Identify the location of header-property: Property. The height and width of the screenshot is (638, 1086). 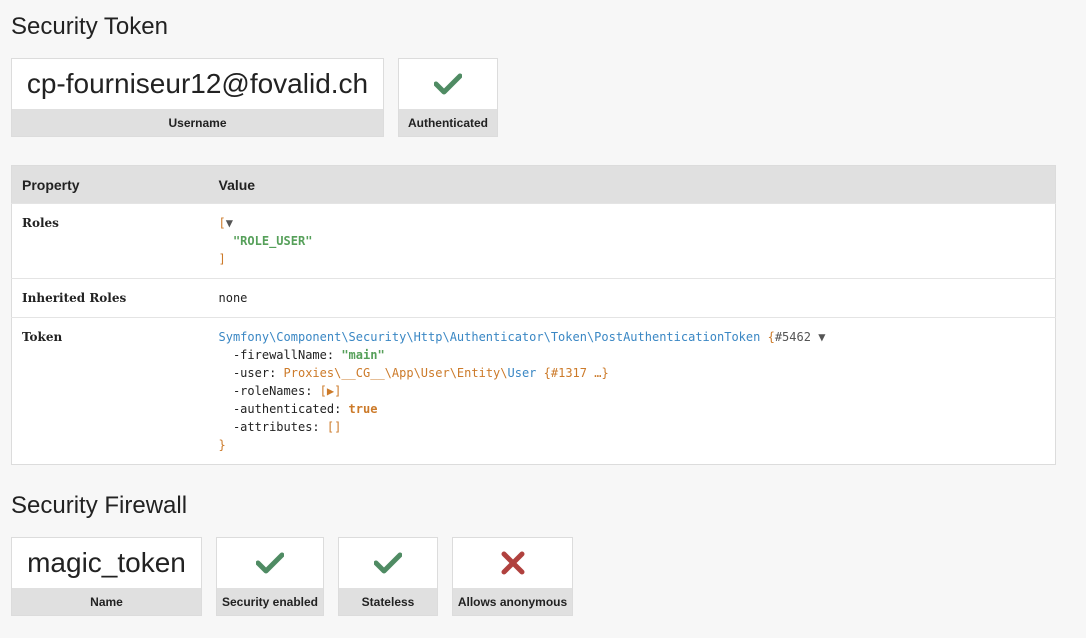
(110, 184).